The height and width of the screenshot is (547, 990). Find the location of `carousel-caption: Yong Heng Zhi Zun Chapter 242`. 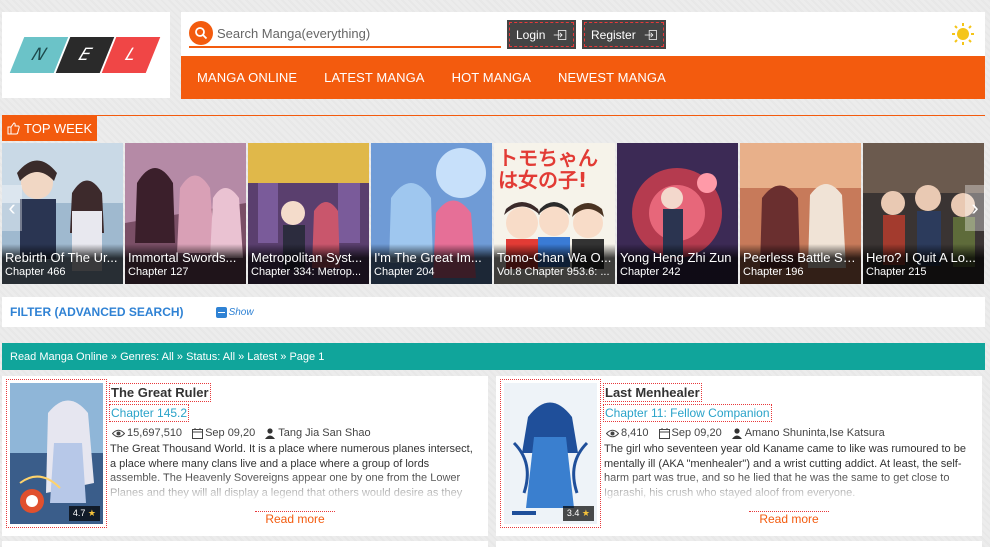

carousel-caption: Yong Heng Zhi Zun Chapter 242 is located at coordinates (677, 264).